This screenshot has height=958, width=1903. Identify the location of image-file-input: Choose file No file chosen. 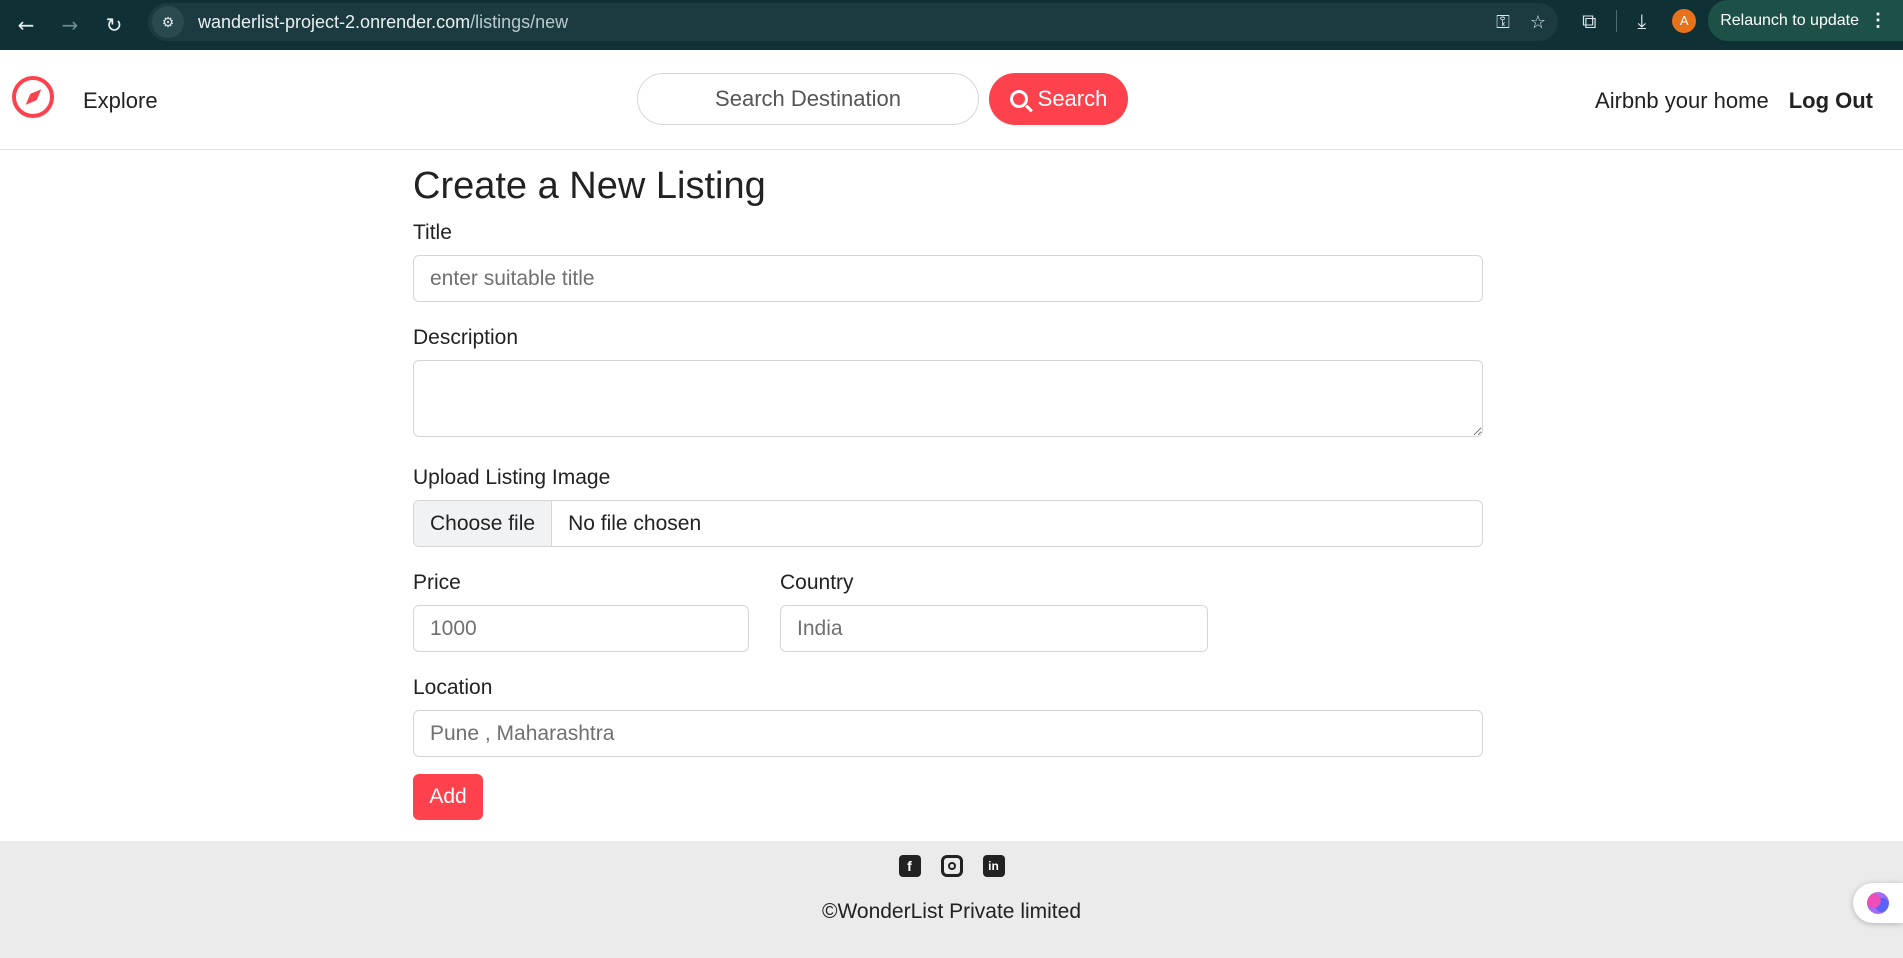
(948, 523).